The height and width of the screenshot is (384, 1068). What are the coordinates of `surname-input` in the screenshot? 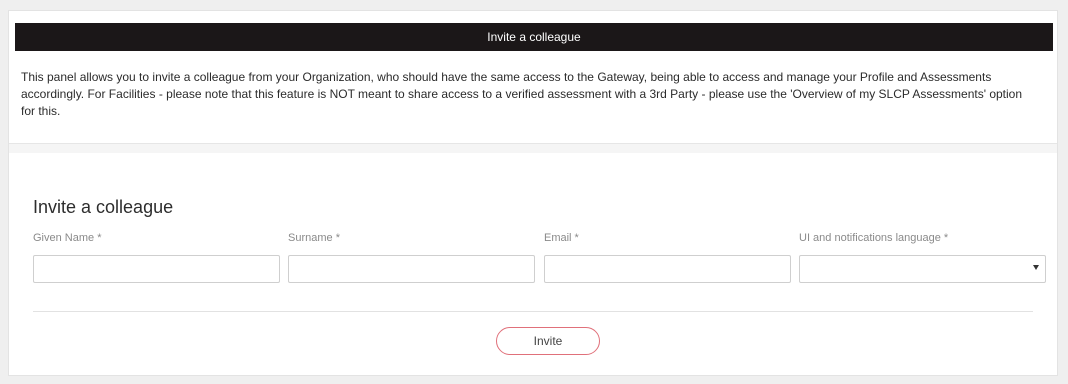 It's located at (411, 269).